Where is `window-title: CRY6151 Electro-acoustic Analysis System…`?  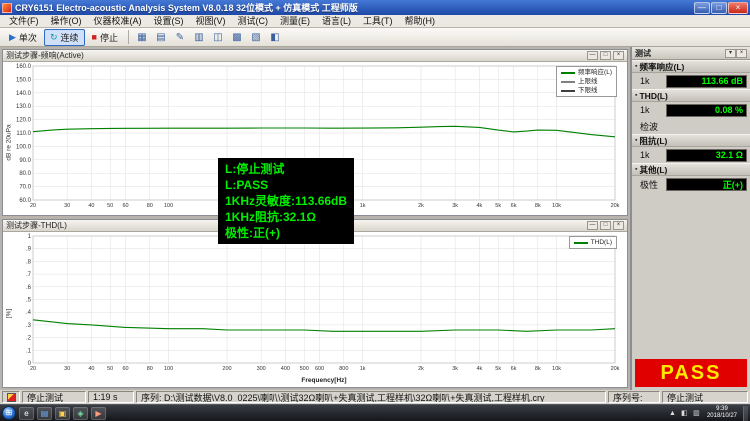 window-title: CRY6151 Electro-acoustic Analysis System… is located at coordinates (186, 8).